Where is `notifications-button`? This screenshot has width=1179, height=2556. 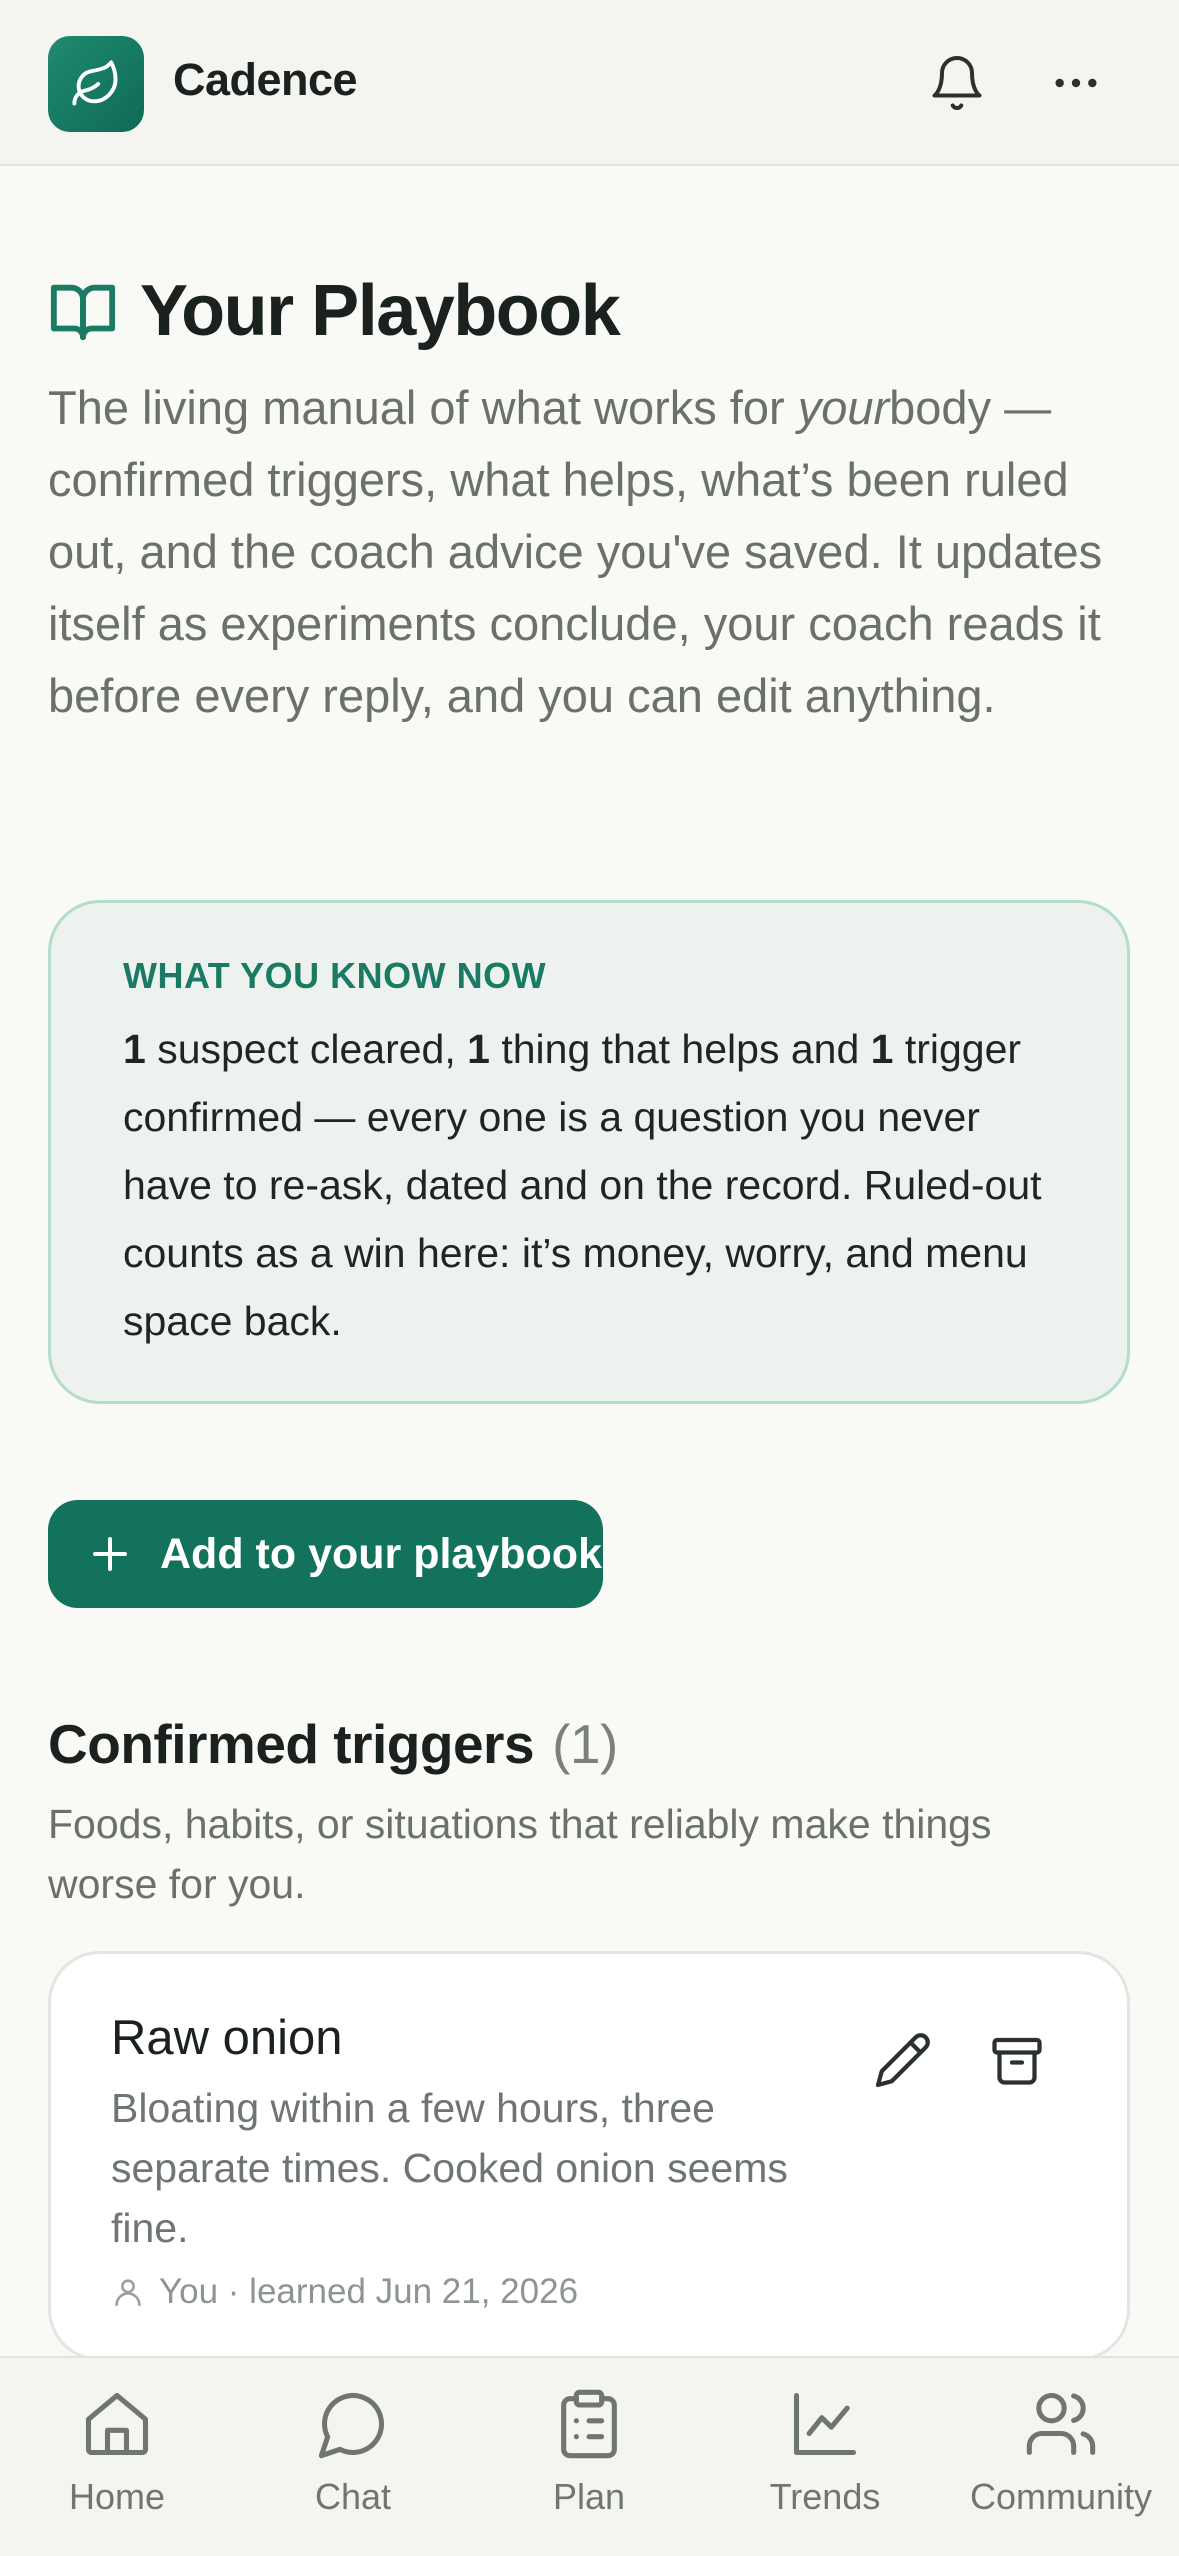 notifications-button is located at coordinates (957, 83).